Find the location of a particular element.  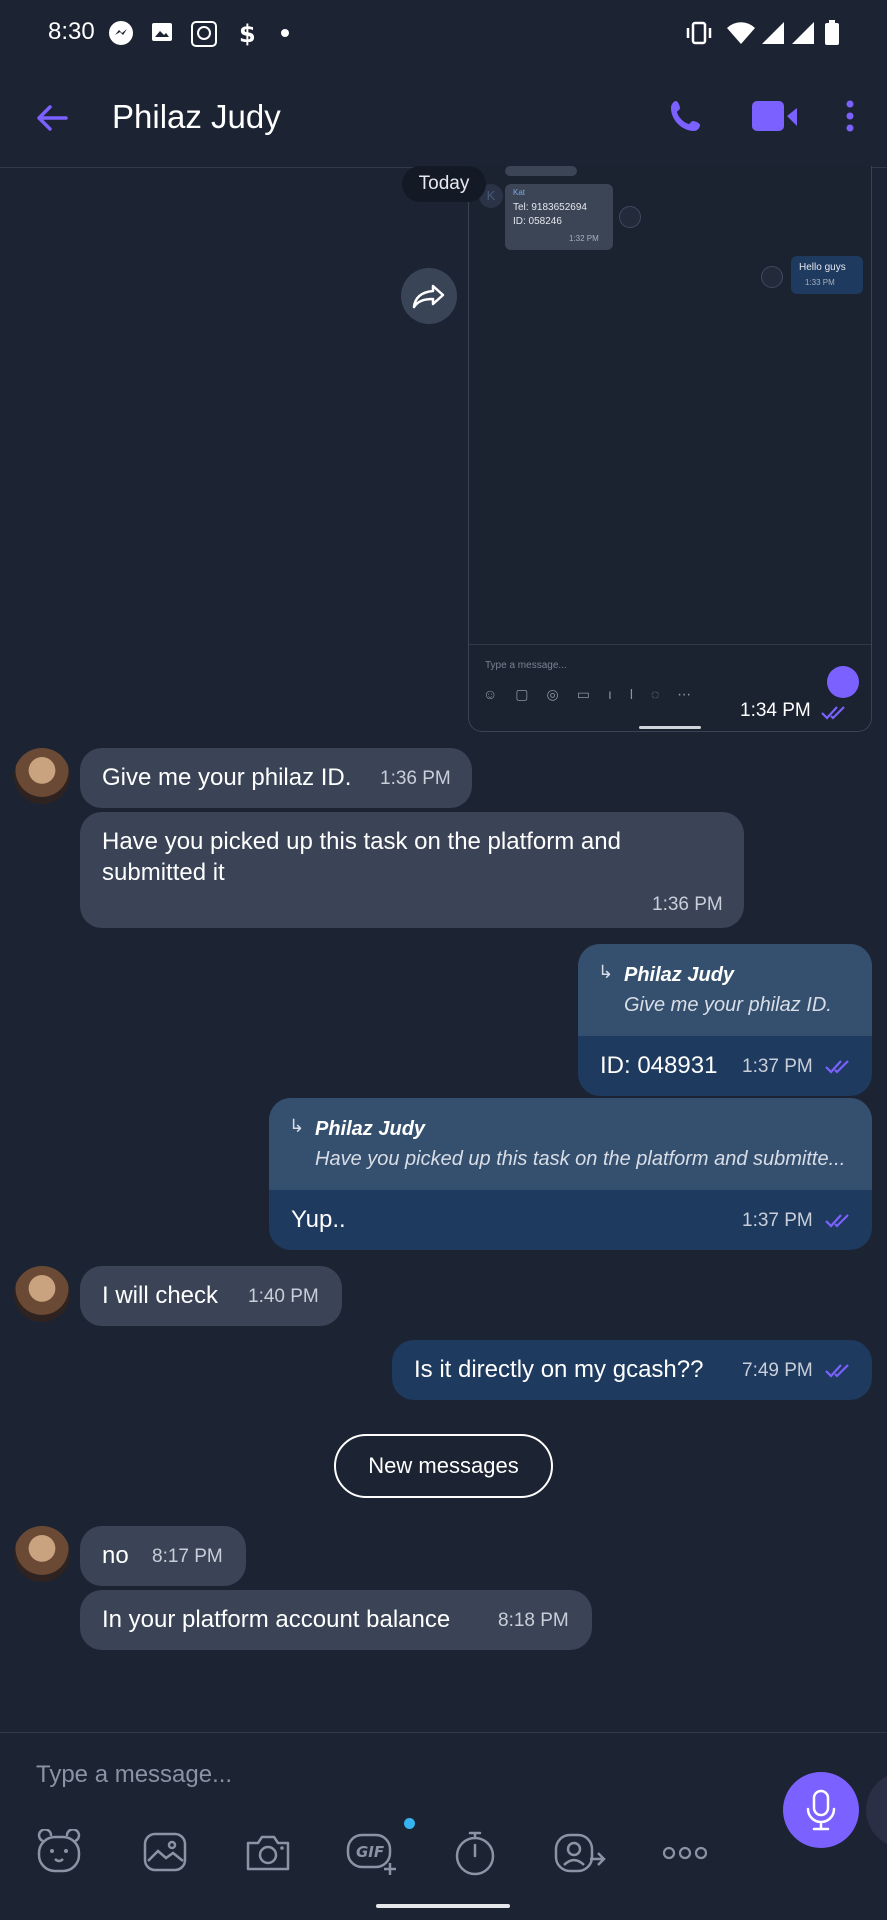

date-separator: Today is located at coordinates (444, 184).